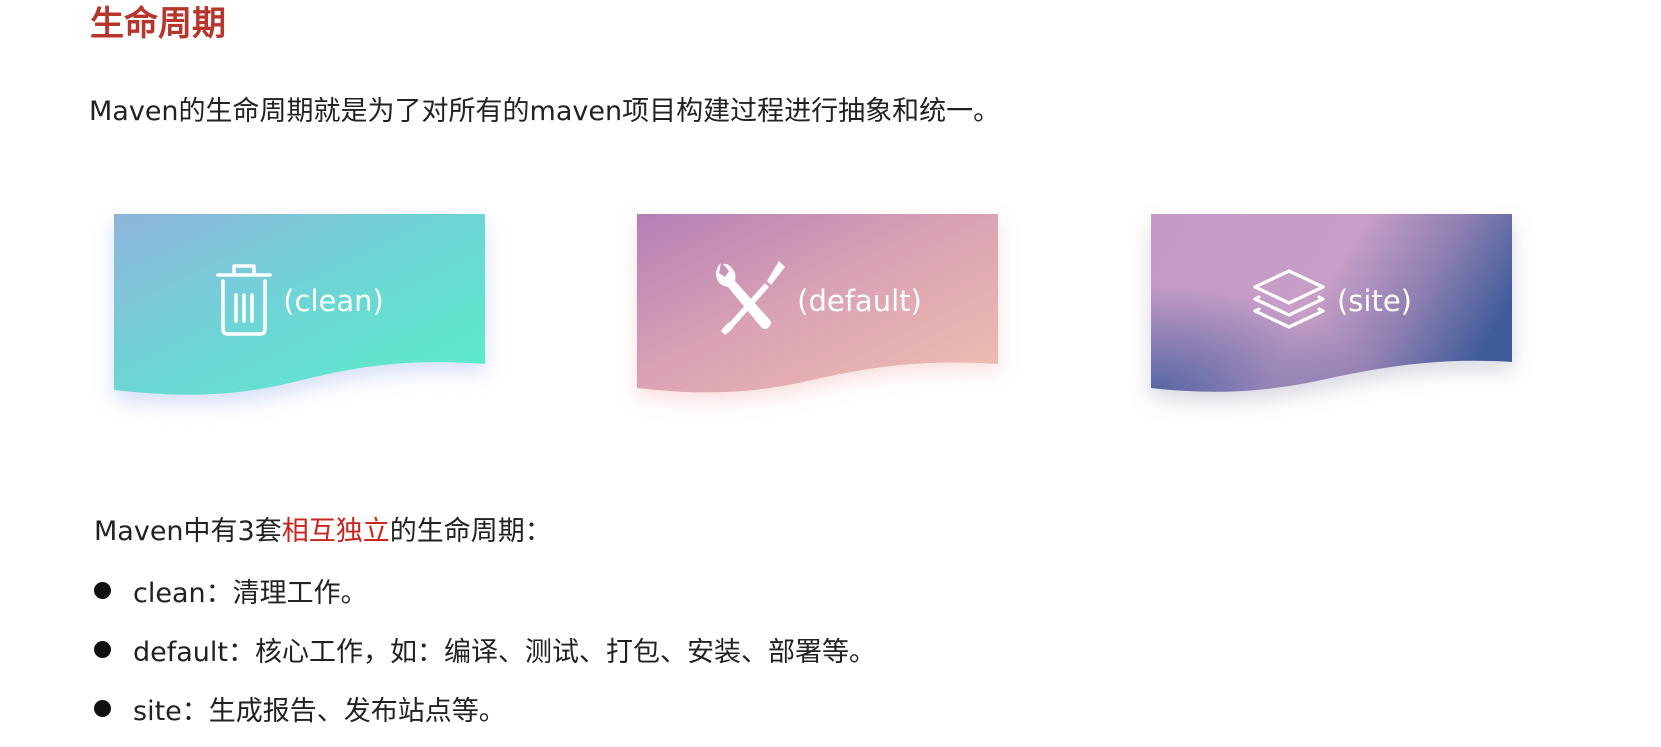 This screenshot has height=747, width=1661. Describe the element at coordinates (1289, 301) in the screenshot. I see `layers-icon` at that location.